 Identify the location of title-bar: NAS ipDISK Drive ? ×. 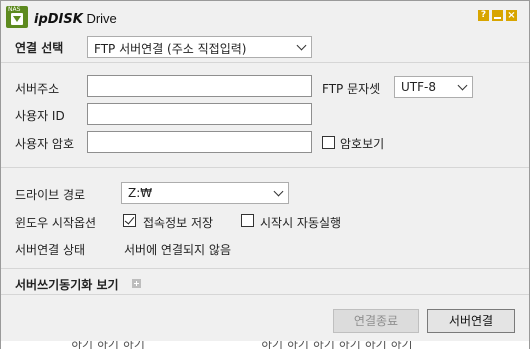
(265, 17).